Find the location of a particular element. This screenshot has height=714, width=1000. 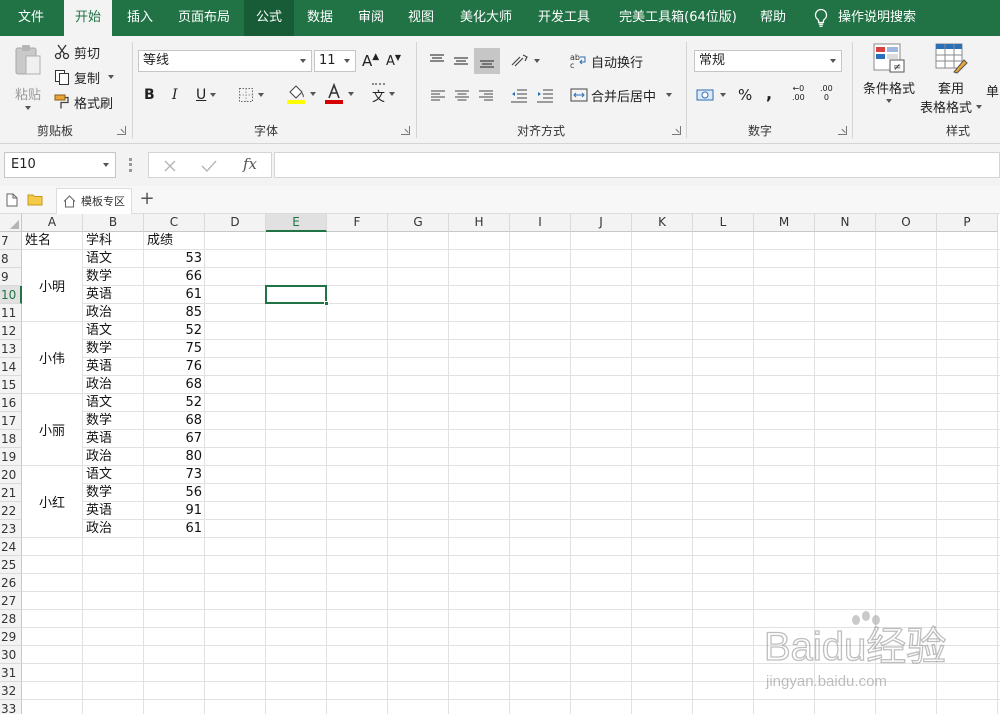

enter-checkmark-icon is located at coordinates (209, 166).